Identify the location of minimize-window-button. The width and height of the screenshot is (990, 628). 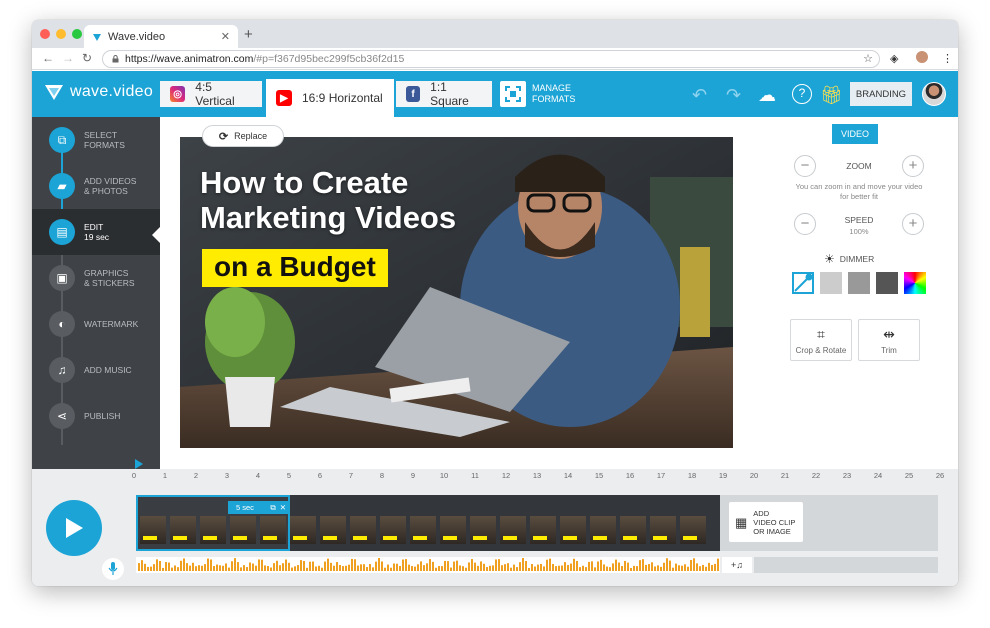
(61, 34).